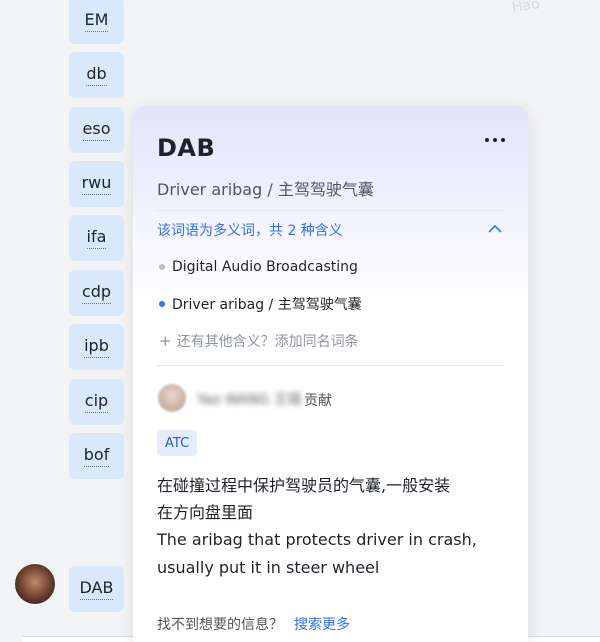  I want to click on contributor-suffix: 贡献, so click(318, 401).